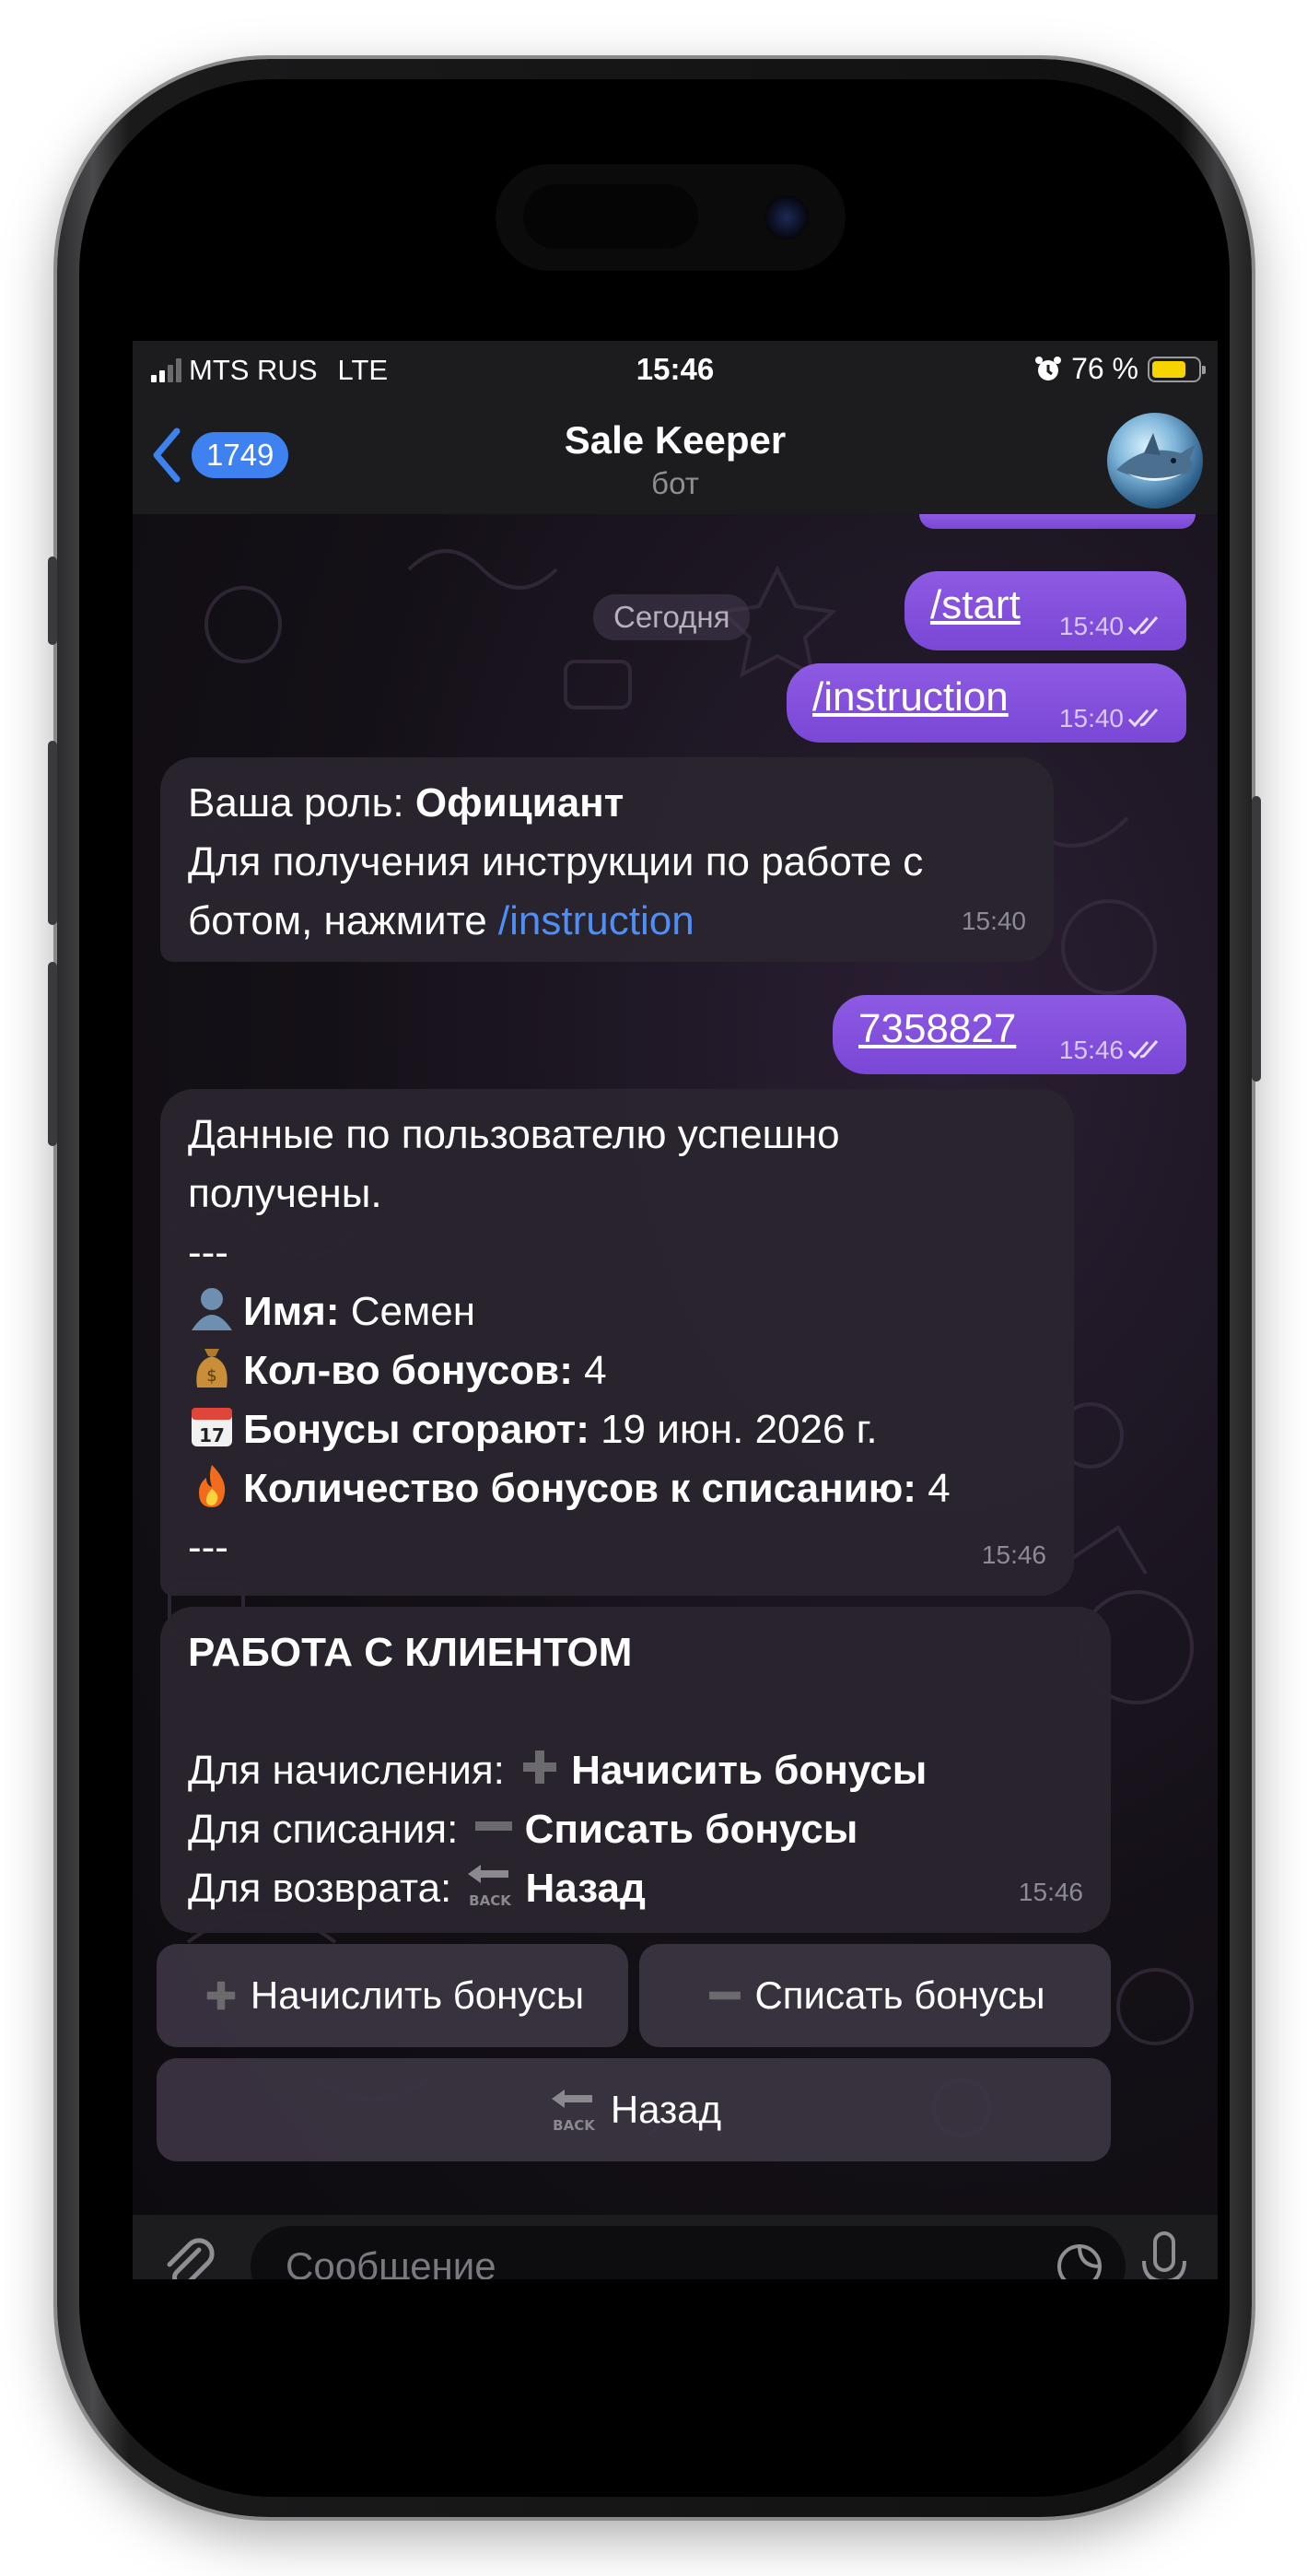  I want to click on button-label: Списать бонусы, so click(900, 1995).